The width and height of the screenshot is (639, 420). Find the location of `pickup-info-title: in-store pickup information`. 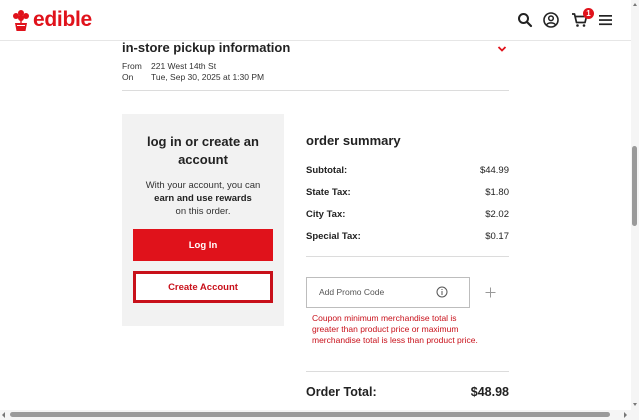

pickup-info-title: in-store pickup information is located at coordinates (206, 47).